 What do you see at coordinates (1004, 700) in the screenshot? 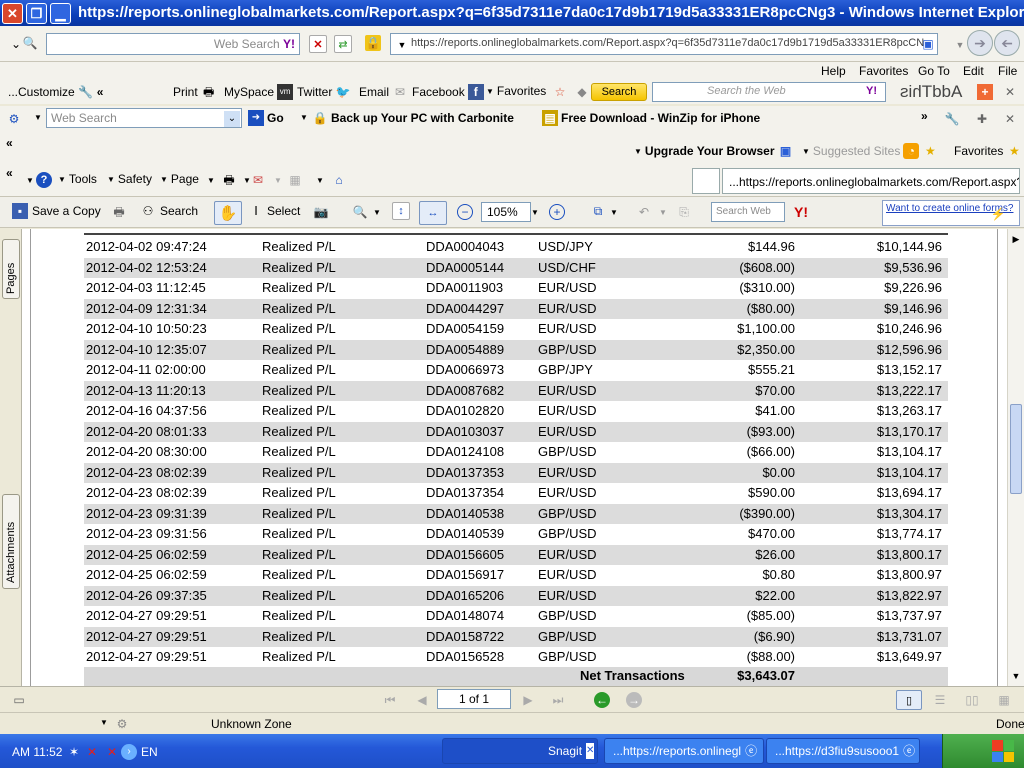
I see `continuous-facing-view-icon: ▦` at bounding box center [1004, 700].